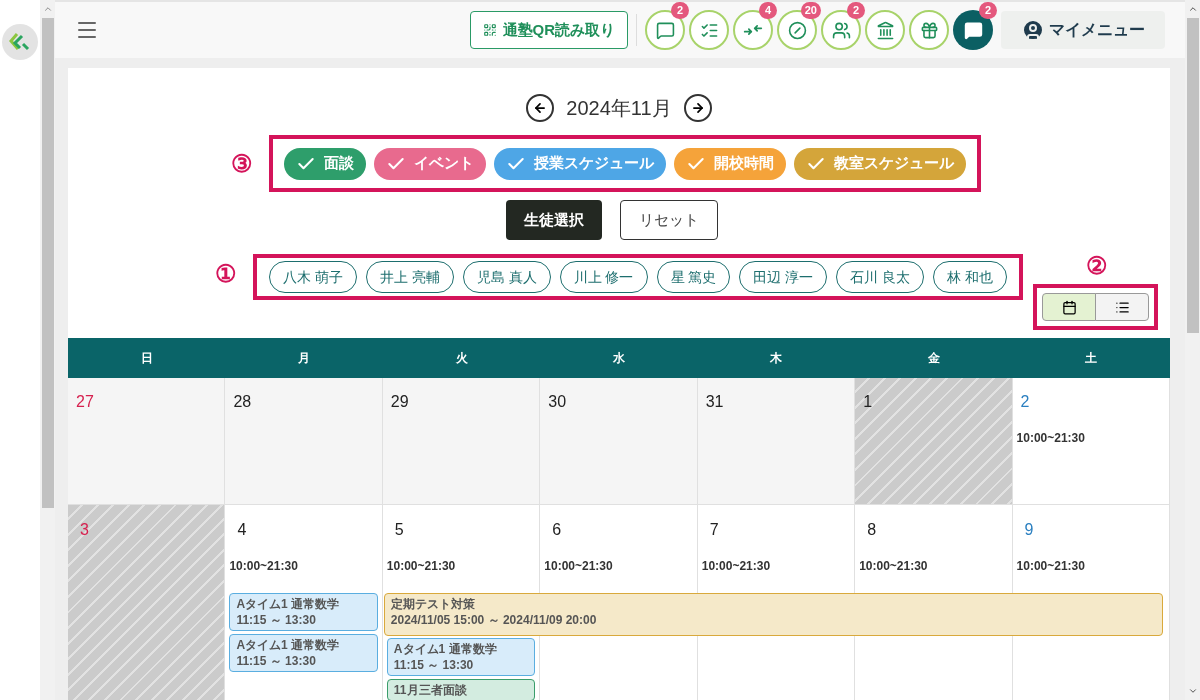 The height and width of the screenshot is (700, 1200). Describe the element at coordinates (548, 30) in the screenshot. I see `qr-scan-button: 通塾QR読み取り` at that location.